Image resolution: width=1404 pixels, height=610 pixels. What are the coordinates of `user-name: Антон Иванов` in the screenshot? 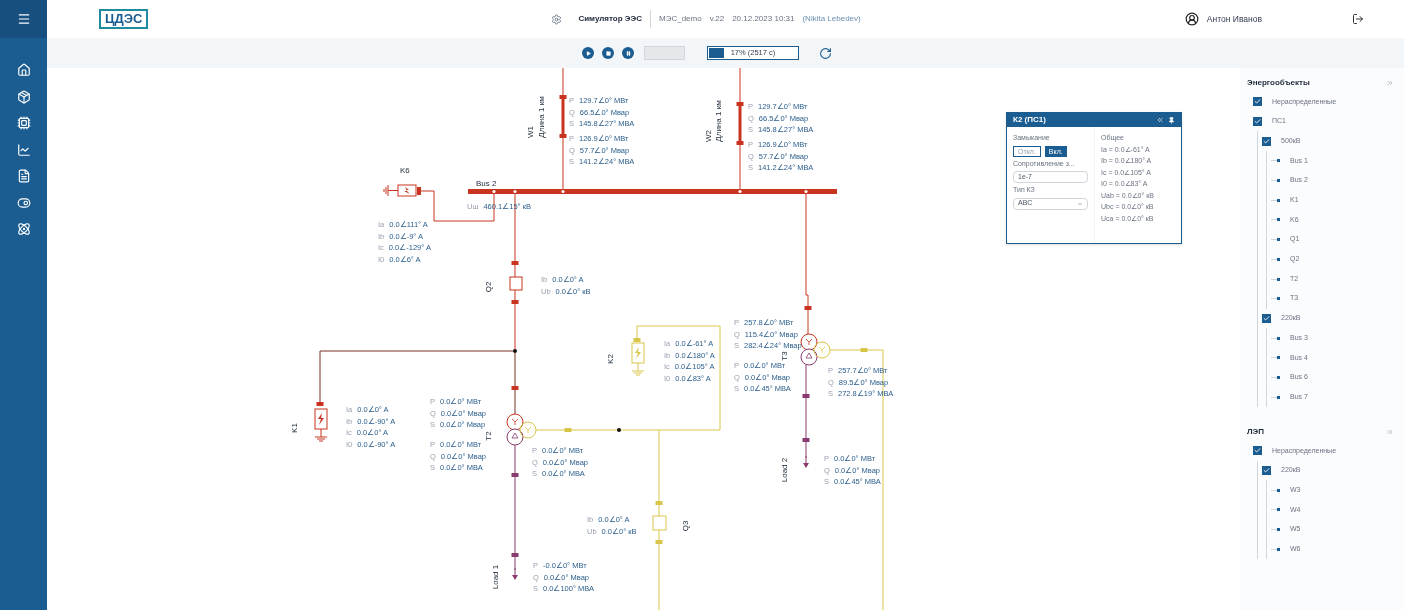 It's located at (1234, 19).